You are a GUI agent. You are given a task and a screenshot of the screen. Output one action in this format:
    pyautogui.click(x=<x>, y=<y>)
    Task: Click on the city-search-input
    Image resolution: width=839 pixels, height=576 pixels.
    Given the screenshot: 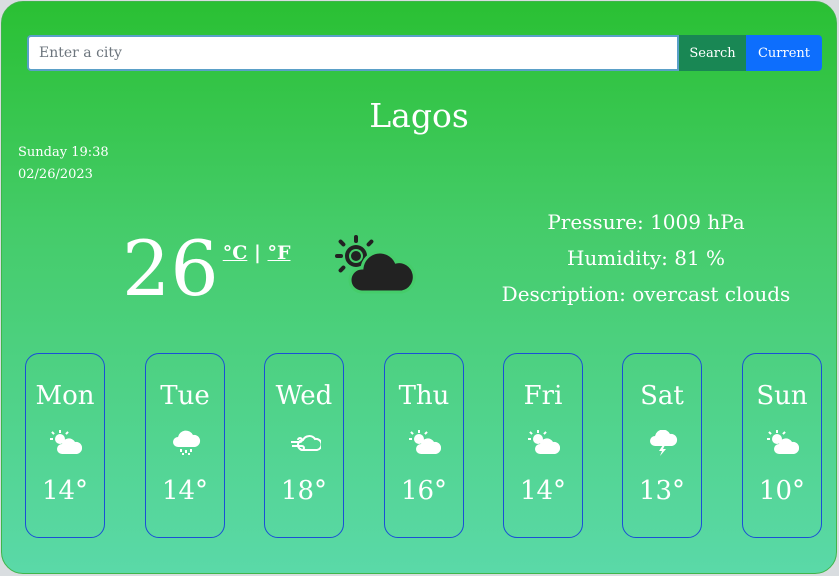 What is the action you would take?
    pyautogui.click(x=353, y=53)
    